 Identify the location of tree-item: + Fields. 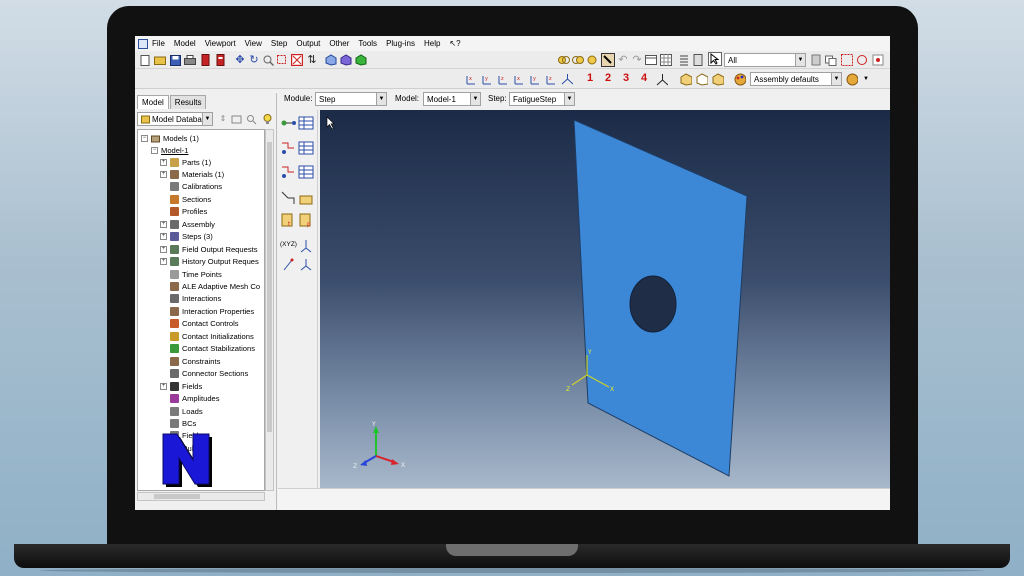
(181, 386).